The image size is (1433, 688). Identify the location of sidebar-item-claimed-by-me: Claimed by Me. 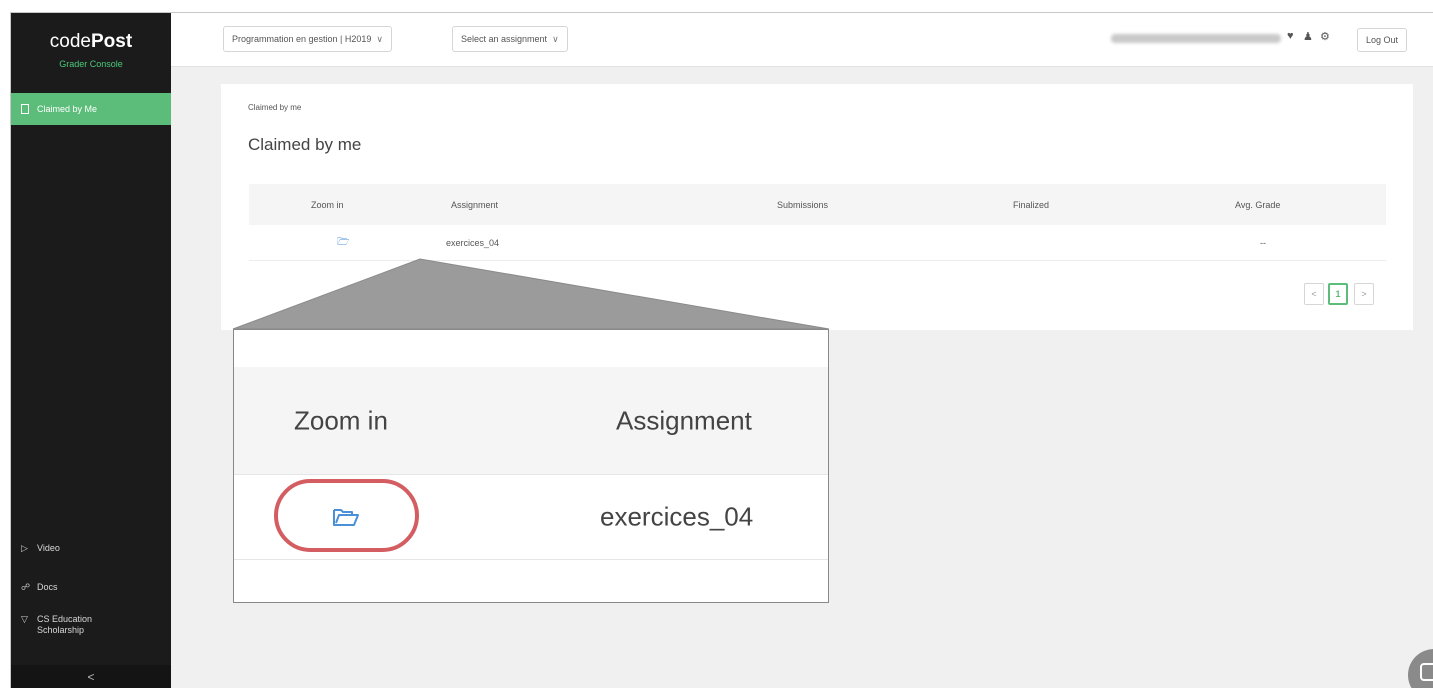
(91, 109).